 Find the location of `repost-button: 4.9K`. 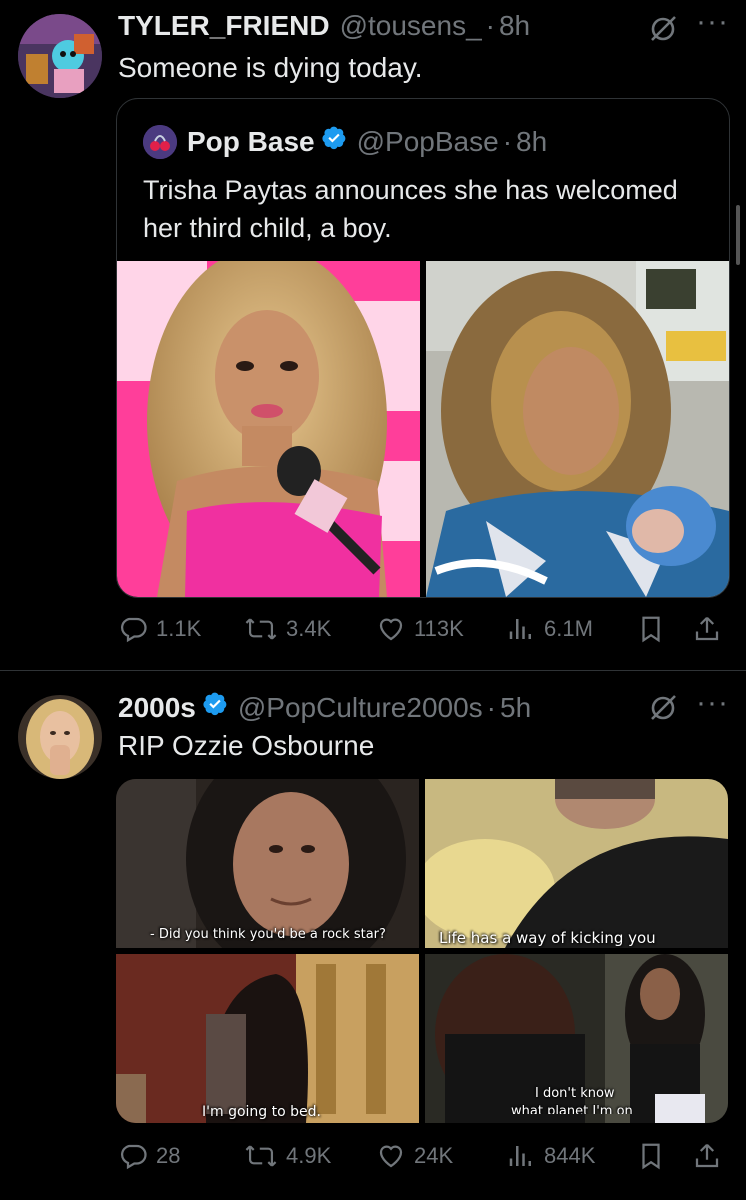

repost-button: 4.9K is located at coordinates (287, 1156).